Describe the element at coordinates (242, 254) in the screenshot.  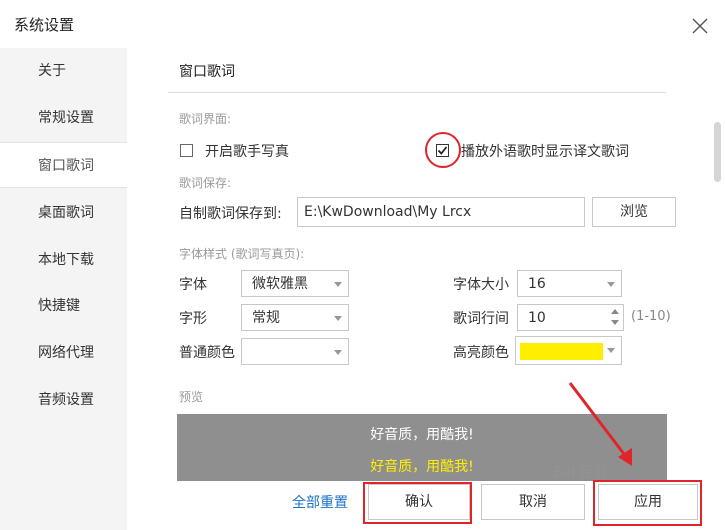
I see `font-style-group-label: 字体样式 (歌词写真页):` at that location.